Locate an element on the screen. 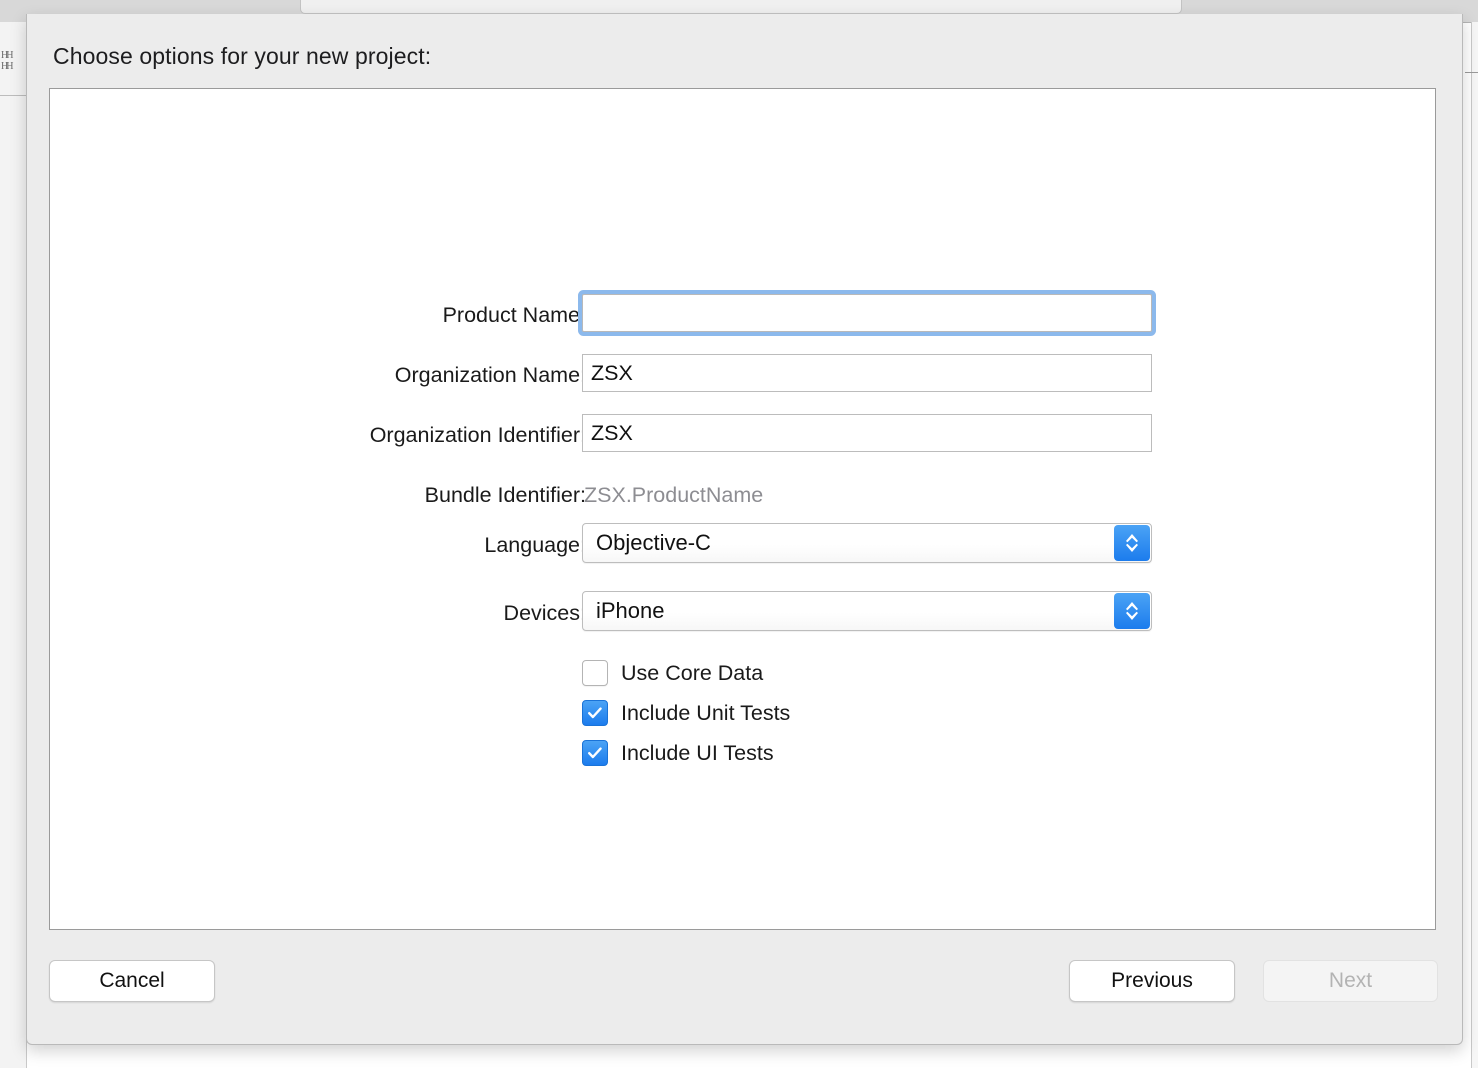 The image size is (1478, 1068). organization-name-input: ZSX is located at coordinates (867, 373).